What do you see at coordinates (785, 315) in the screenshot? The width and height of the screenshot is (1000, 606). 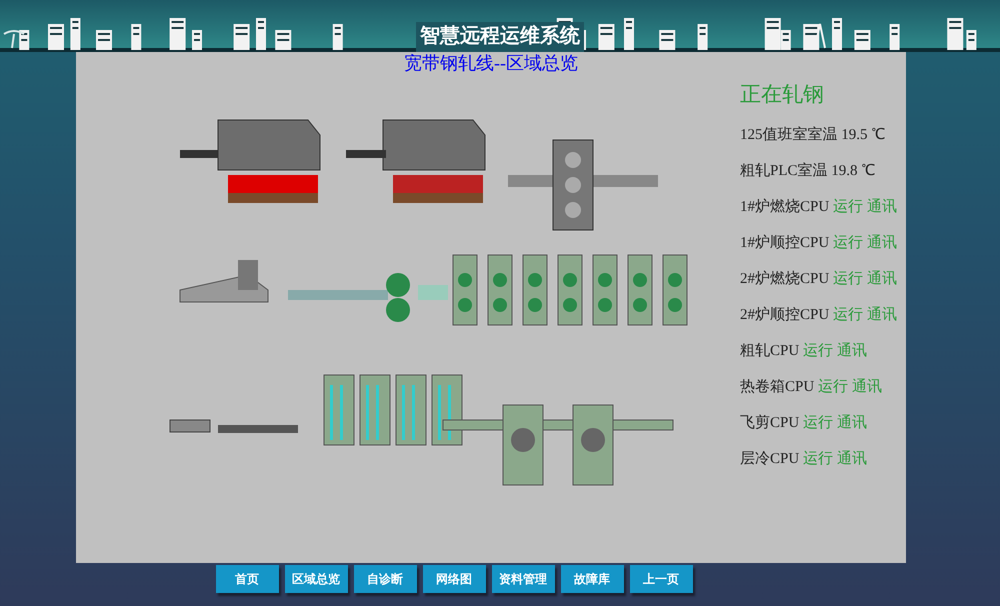 I see `cpu-label: 2#炉顺控CPU` at bounding box center [785, 315].